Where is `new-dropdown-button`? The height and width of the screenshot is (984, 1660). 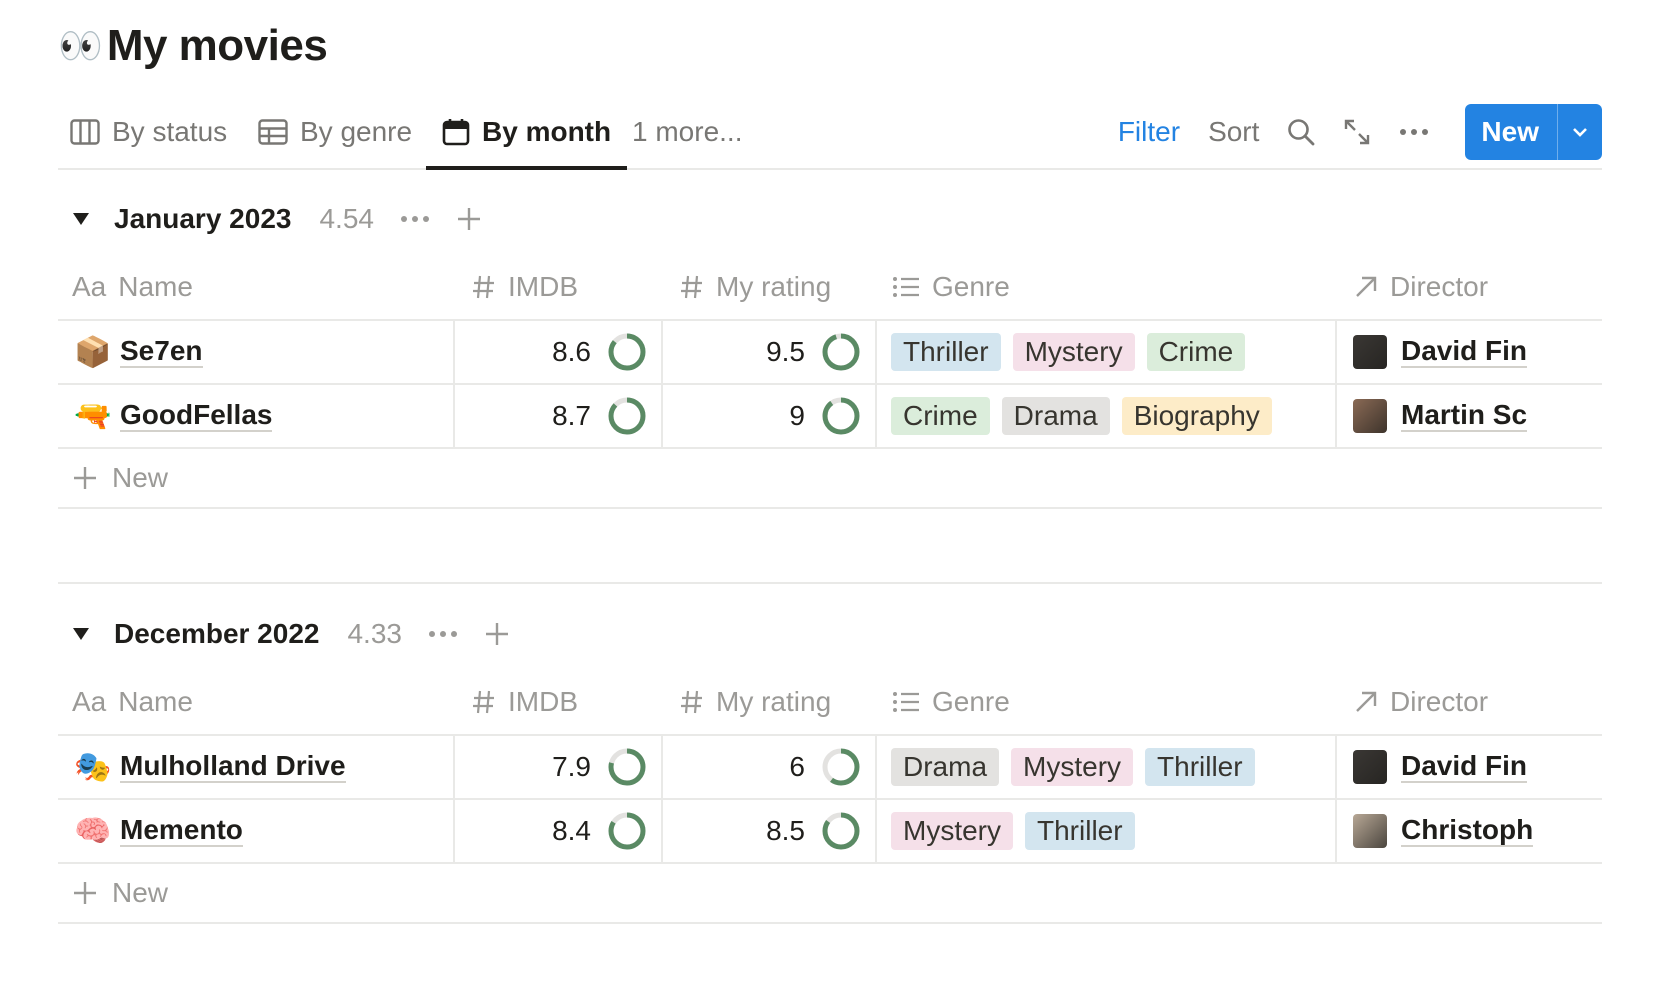 new-dropdown-button is located at coordinates (1579, 132).